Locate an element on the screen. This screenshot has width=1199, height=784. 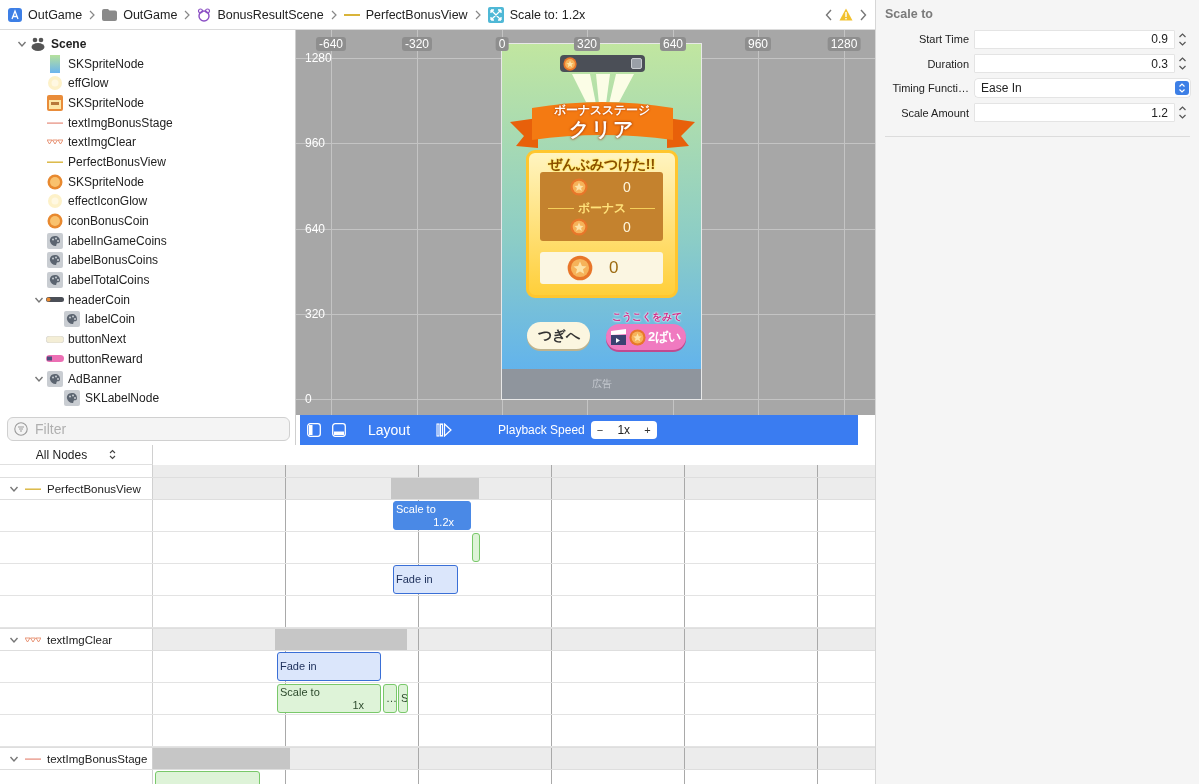
gradient-swatch-icon is located at coordinates (55, 63).